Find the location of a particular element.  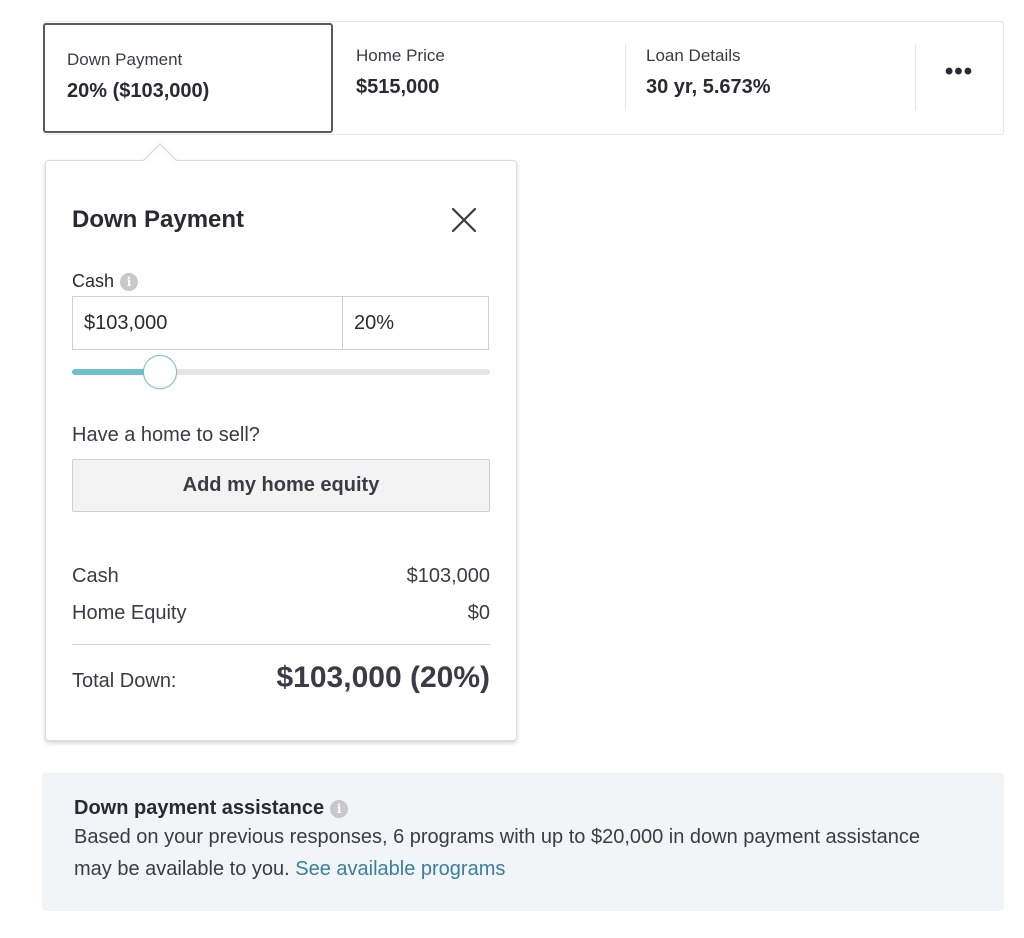

close-button is located at coordinates (464, 220).